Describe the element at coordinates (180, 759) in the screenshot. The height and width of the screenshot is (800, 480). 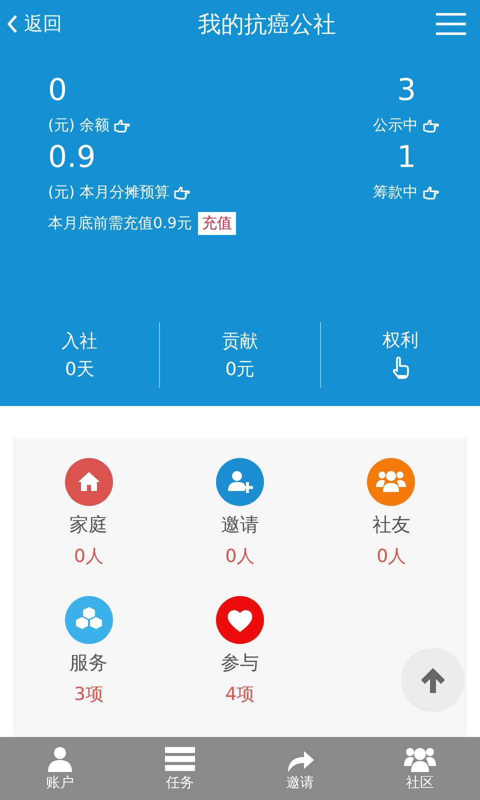
I see `list-icon` at that location.